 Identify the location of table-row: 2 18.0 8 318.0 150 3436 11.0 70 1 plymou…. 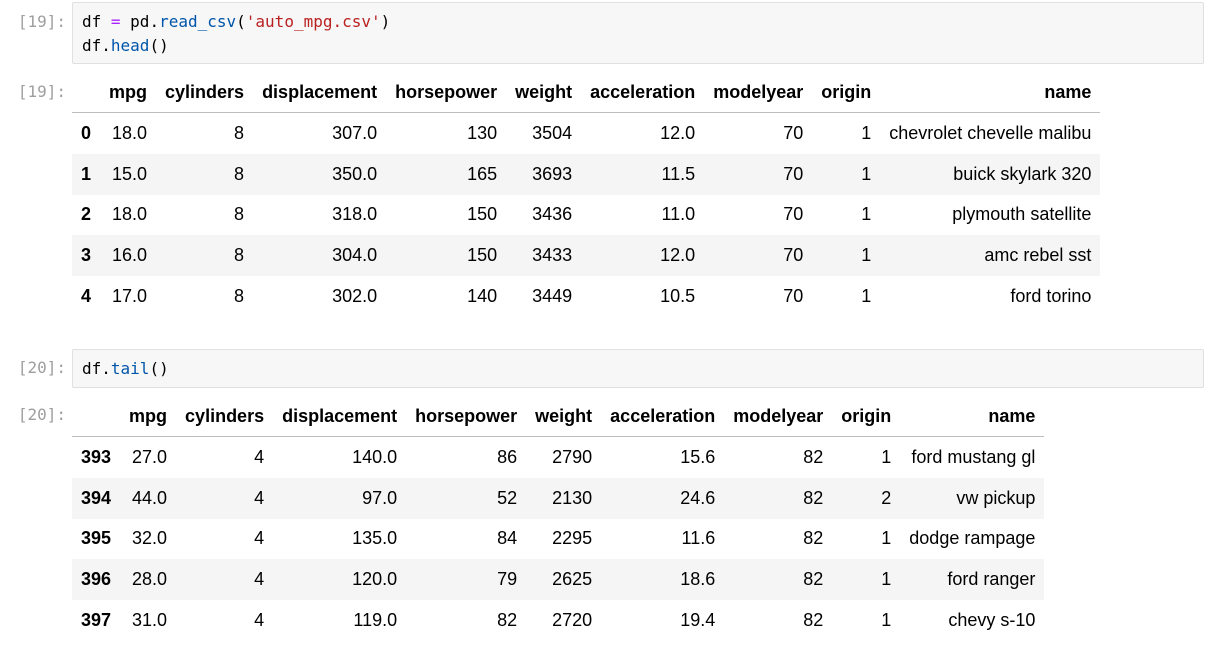
(586, 215).